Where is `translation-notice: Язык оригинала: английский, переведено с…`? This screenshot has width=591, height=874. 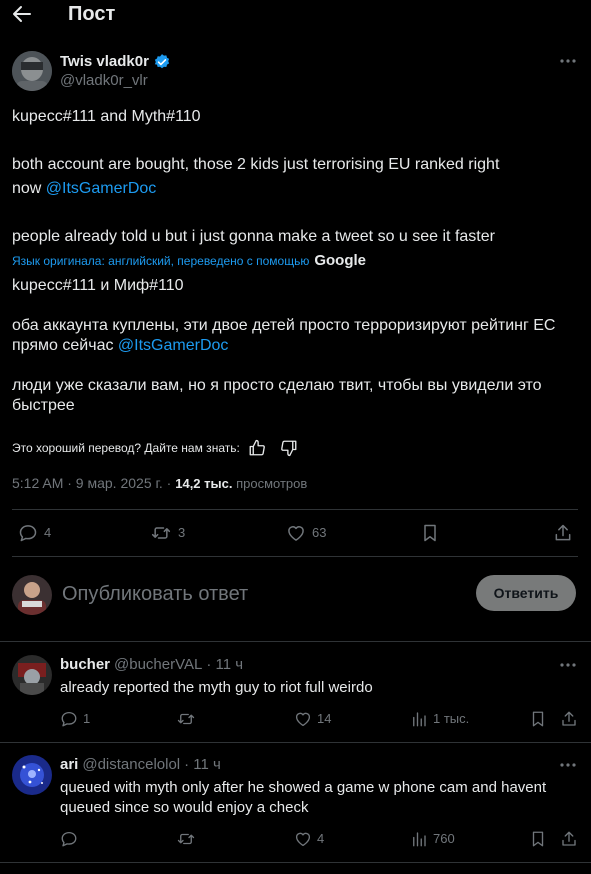 translation-notice: Язык оригинала: английский, переведено с… is located at coordinates (160, 261).